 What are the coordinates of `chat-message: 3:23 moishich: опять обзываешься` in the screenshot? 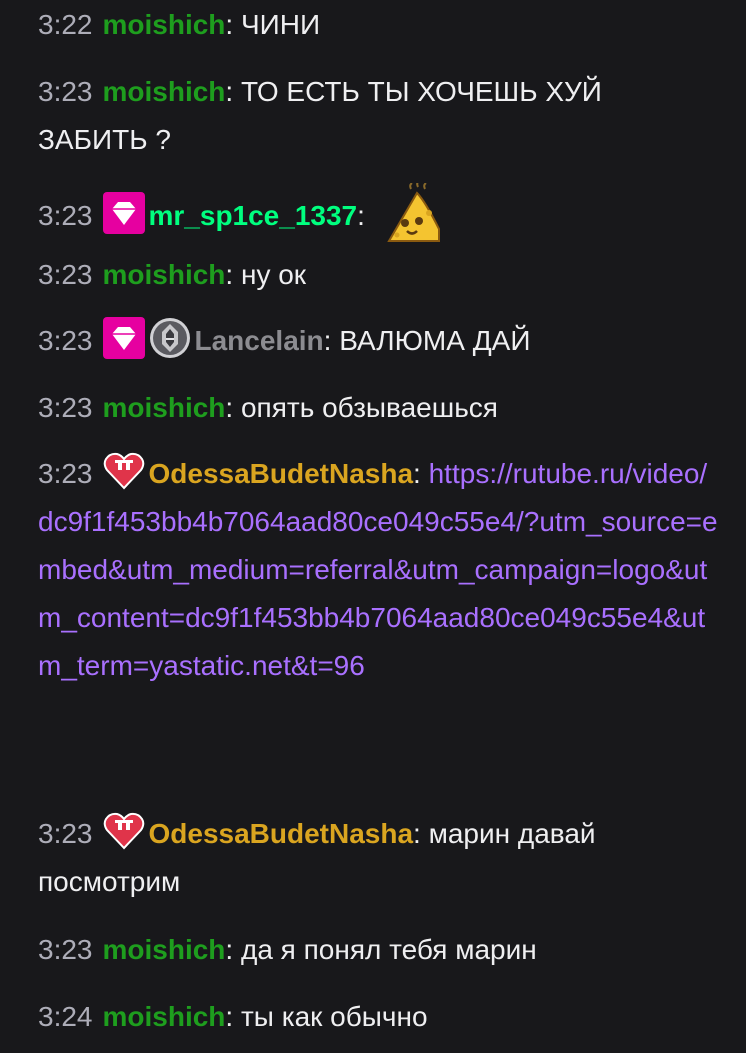 It's located at (378, 408).